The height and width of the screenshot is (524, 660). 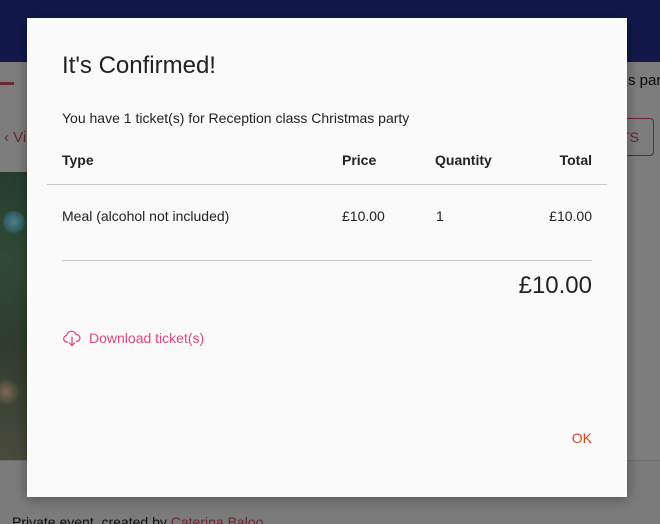 I want to click on ticket-total-cell: £10.00, so click(x=570, y=216).